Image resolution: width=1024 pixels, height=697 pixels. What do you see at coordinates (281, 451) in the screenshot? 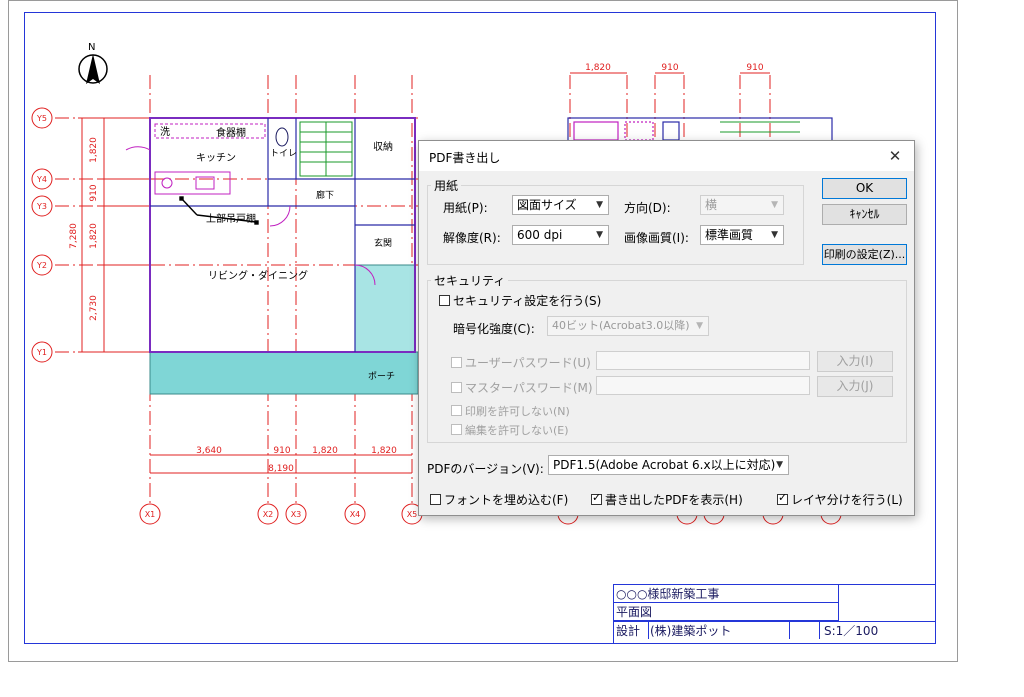
I see `dim-bottom-2: 910` at bounding box center [281, 451].